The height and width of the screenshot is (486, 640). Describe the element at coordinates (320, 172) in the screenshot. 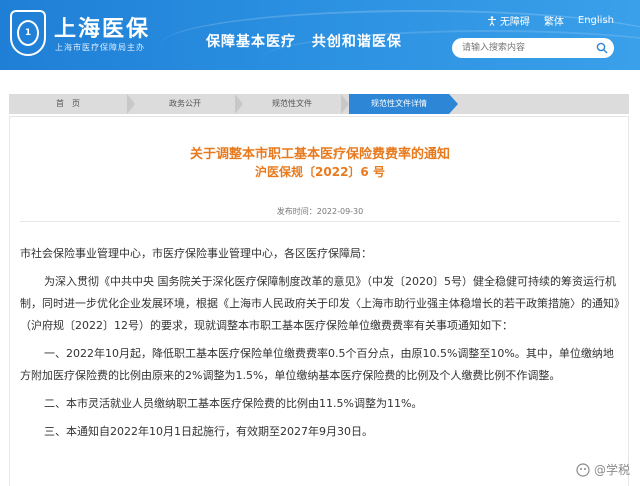

I see `article-doc-number: 沪医保规〔2022〕6 号` at that location.